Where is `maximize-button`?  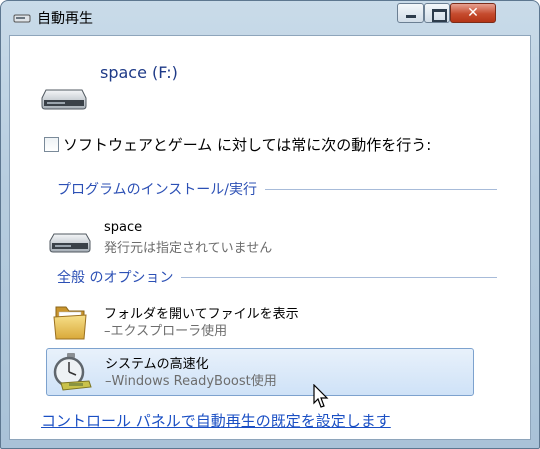
maximize-button is located at coordinates (437, 13).